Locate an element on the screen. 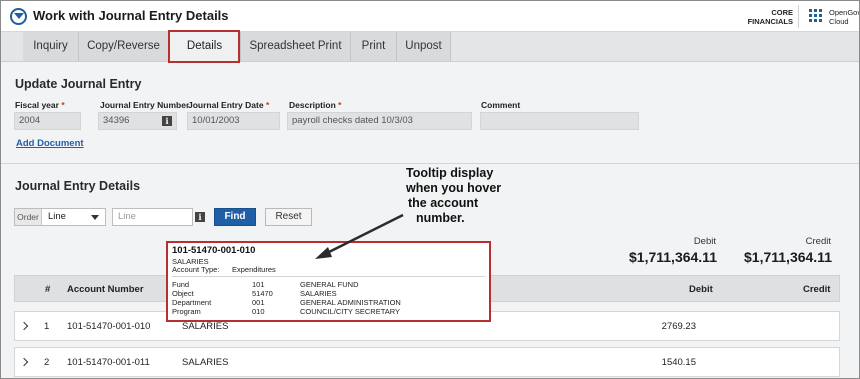  header-divider is located at coordinates (798, 16).